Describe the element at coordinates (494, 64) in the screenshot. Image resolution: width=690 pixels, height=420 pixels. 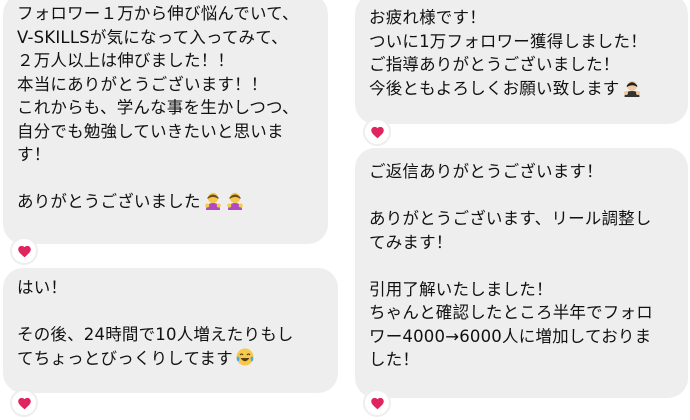
I see `message-line: ご指導ありがとうございました！` at that location.